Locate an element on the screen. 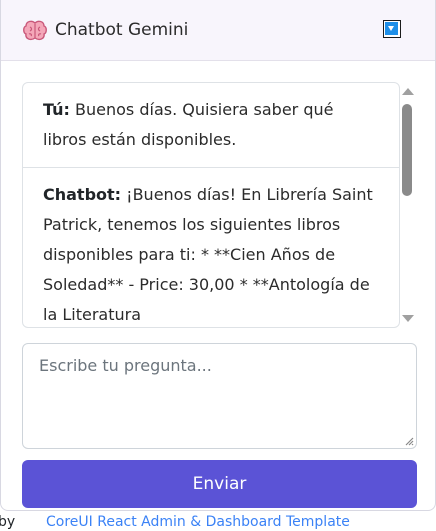 This screenshot has height=531, width=436. scroll-up-arrow-icon is located at coordinates (408, 91).